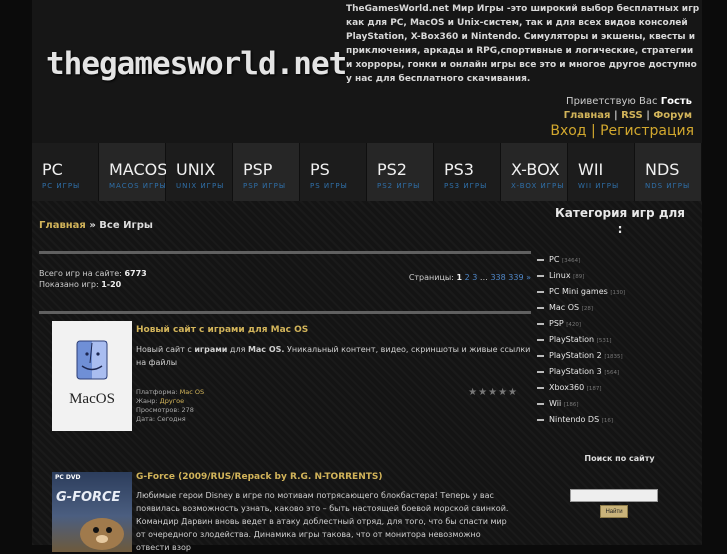  Describe the element at coordinates (265, 186) in the screenshot. I see `nav-subtitle: PSP ИГРЫ` at that location.